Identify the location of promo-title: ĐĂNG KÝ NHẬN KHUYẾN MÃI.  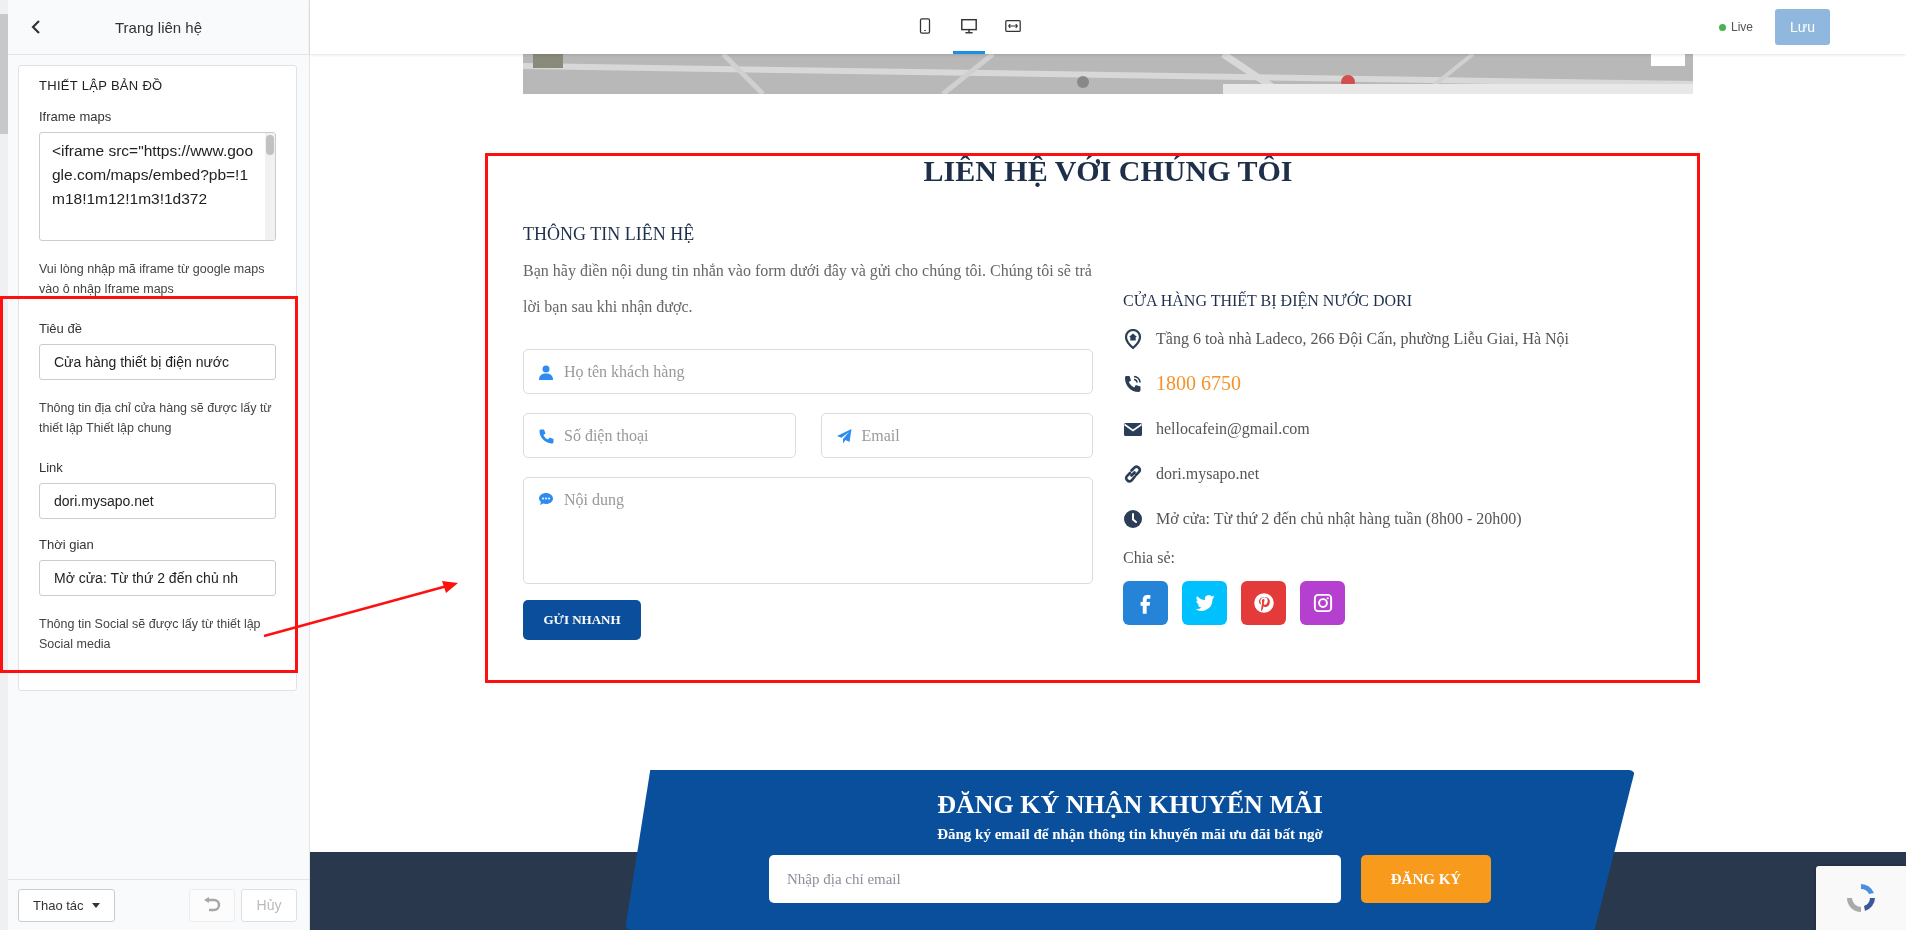
(1130, 805).